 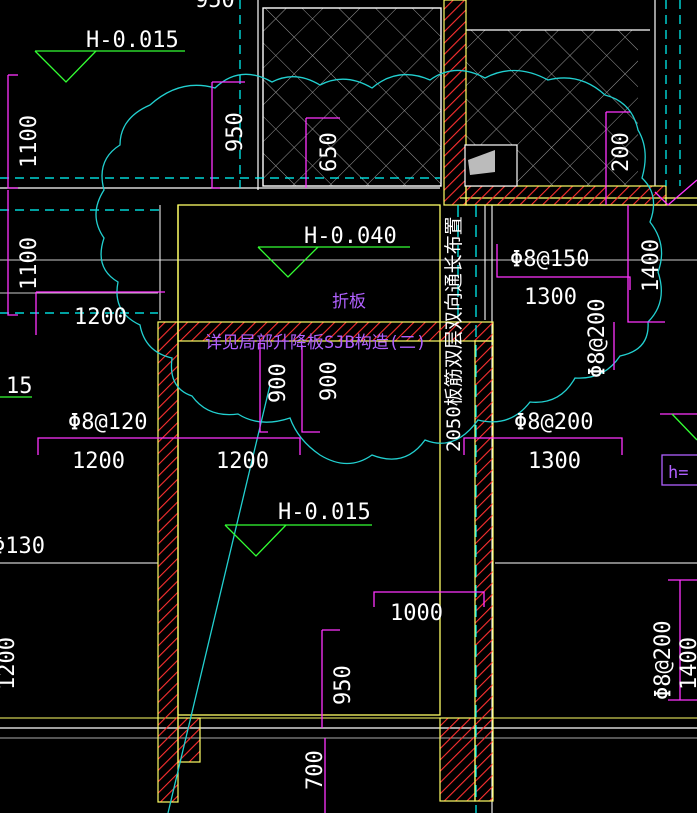 What do you see at coordinates (29, 141) in the screenshot?
I see `dim-left-1100-a: 1100` at bounding box center [29, 141].